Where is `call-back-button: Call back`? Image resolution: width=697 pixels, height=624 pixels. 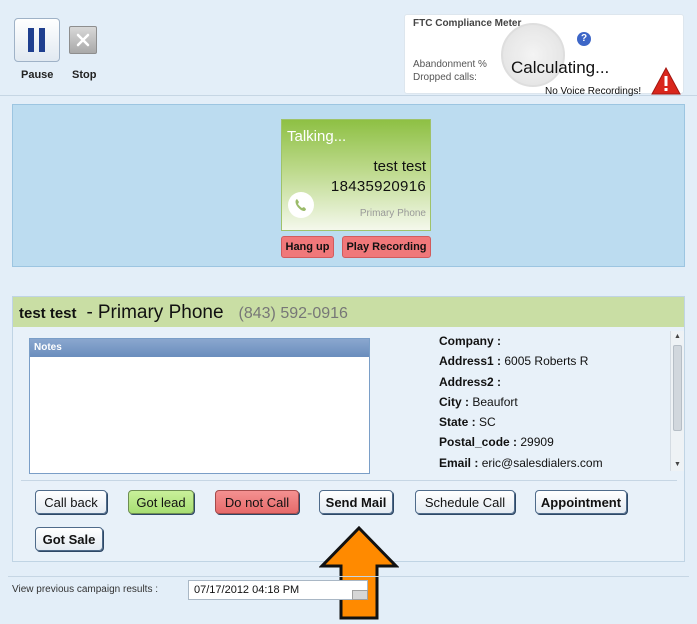 call-back-button: Call back is located at coordinates (71, 502).